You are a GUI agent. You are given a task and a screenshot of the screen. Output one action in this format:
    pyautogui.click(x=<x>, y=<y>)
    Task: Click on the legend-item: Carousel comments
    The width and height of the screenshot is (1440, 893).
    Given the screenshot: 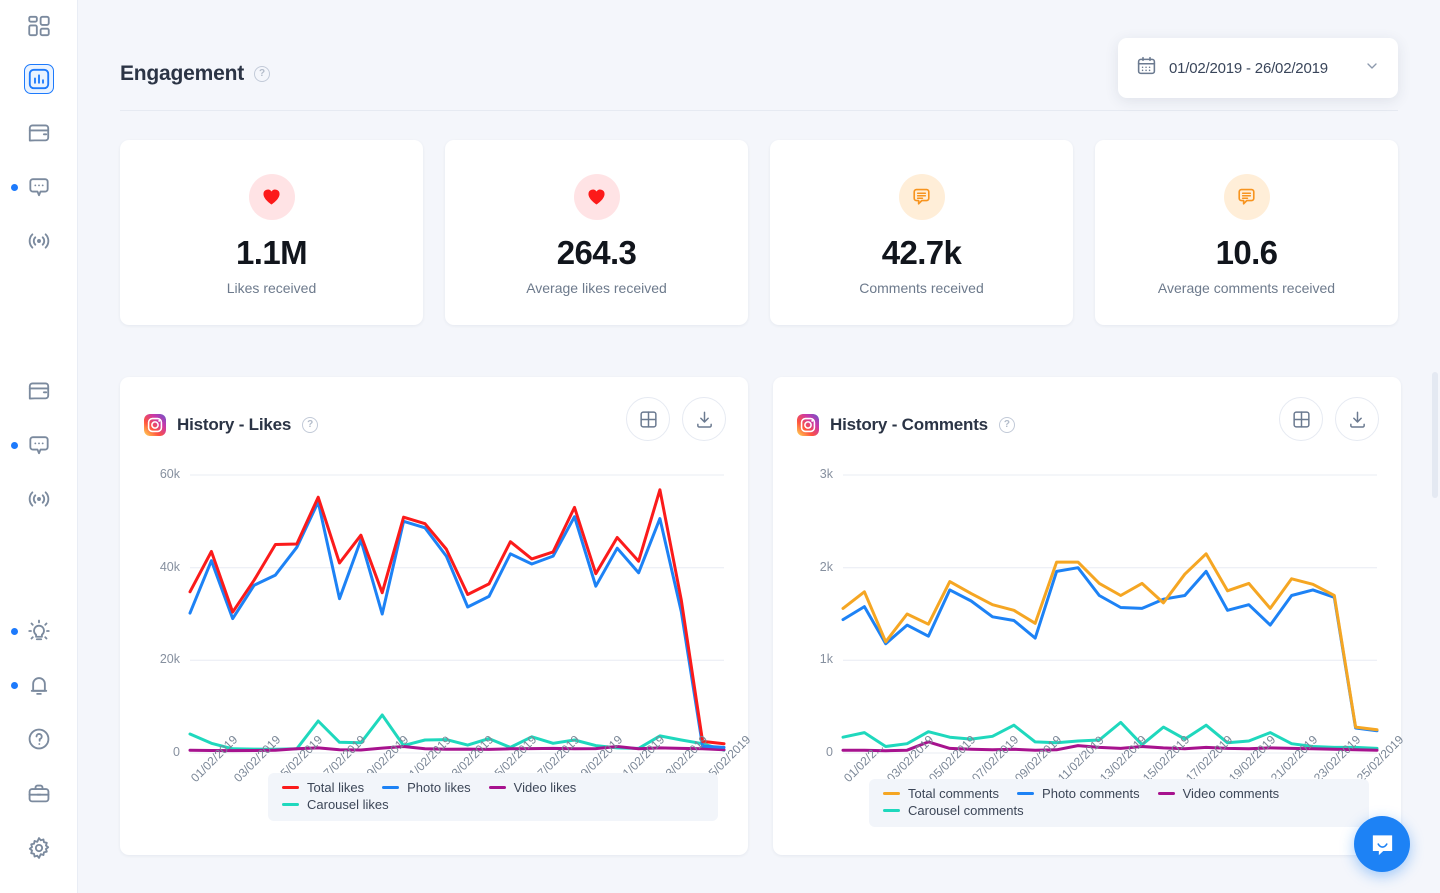 What is the action you would take?
    pyautogui.click(x=953, y=810)
    